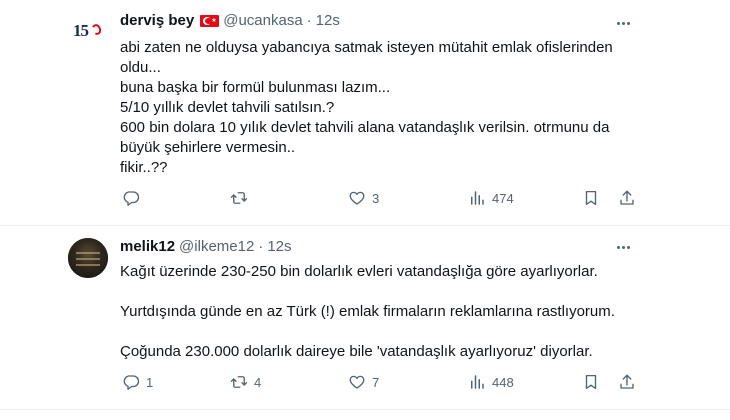 Image resolution: width=730 pixels, height=420 pixels. I want to click on turkey-flag-icon: ★, so click(210, 20).